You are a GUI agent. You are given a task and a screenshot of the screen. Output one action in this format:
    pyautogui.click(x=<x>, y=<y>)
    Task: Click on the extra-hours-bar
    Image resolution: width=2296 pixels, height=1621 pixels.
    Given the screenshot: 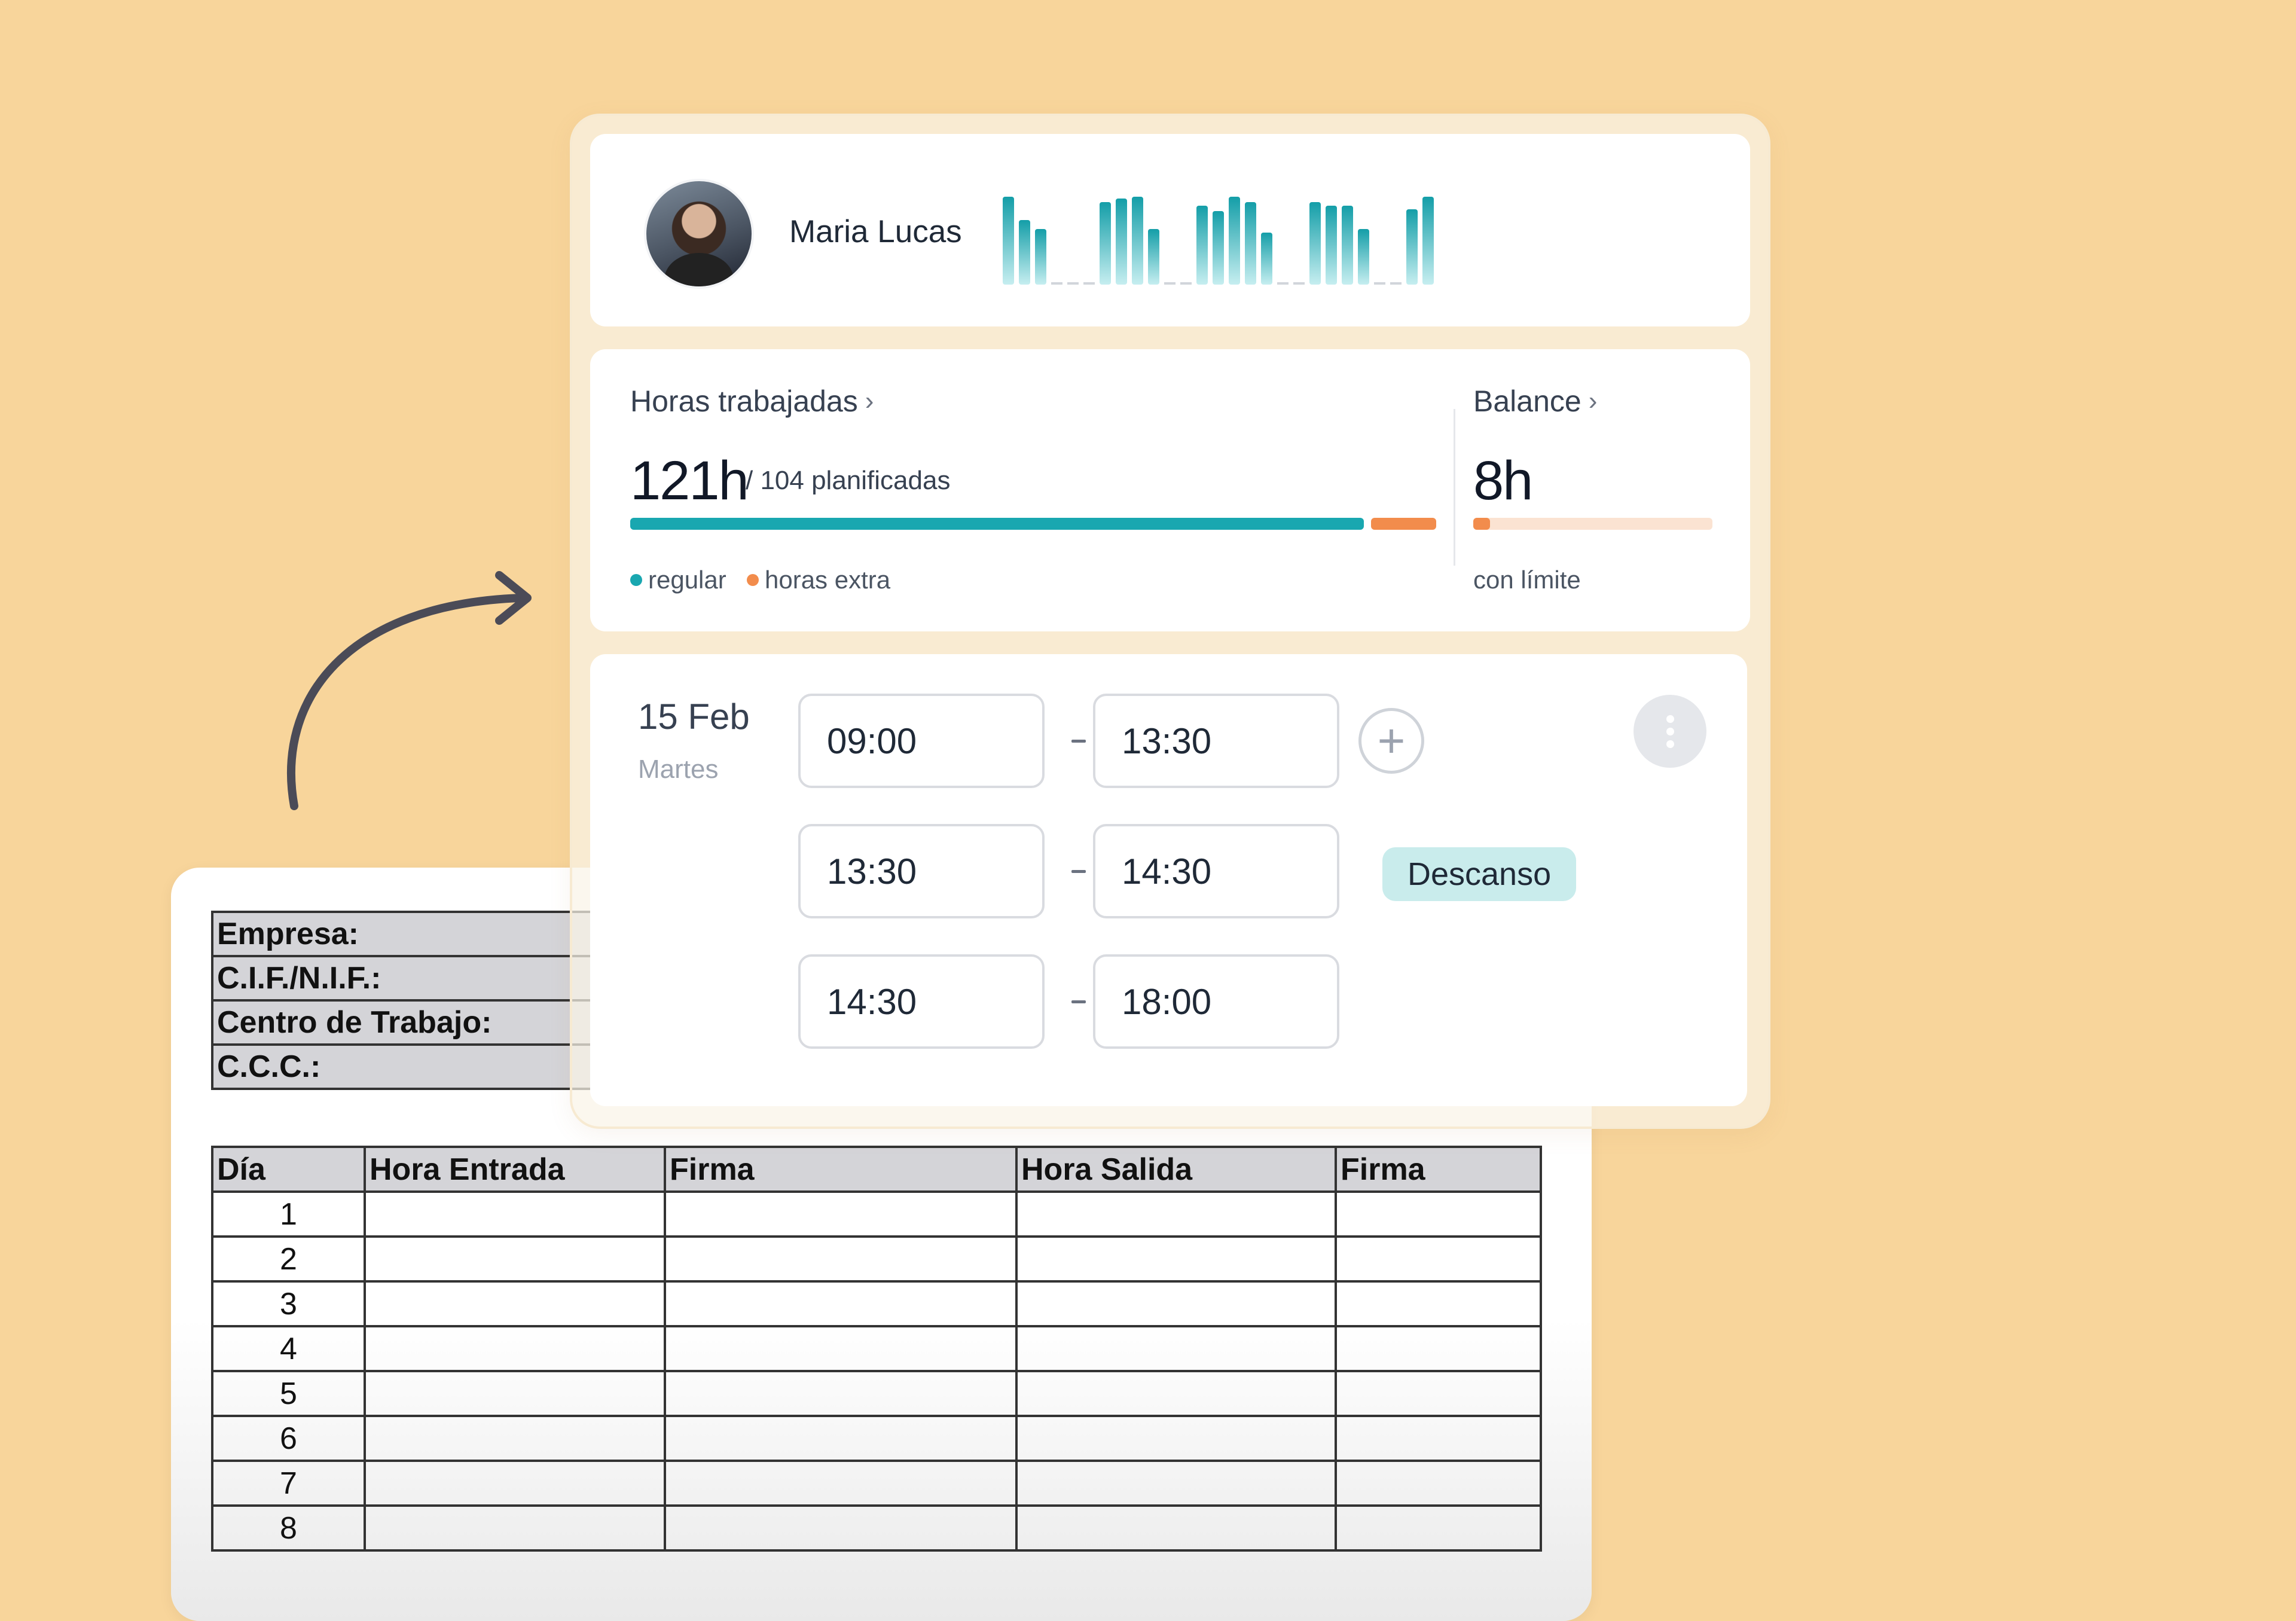 What is the action you would take?
    pyautogui.click(x=1403, y=524)
    